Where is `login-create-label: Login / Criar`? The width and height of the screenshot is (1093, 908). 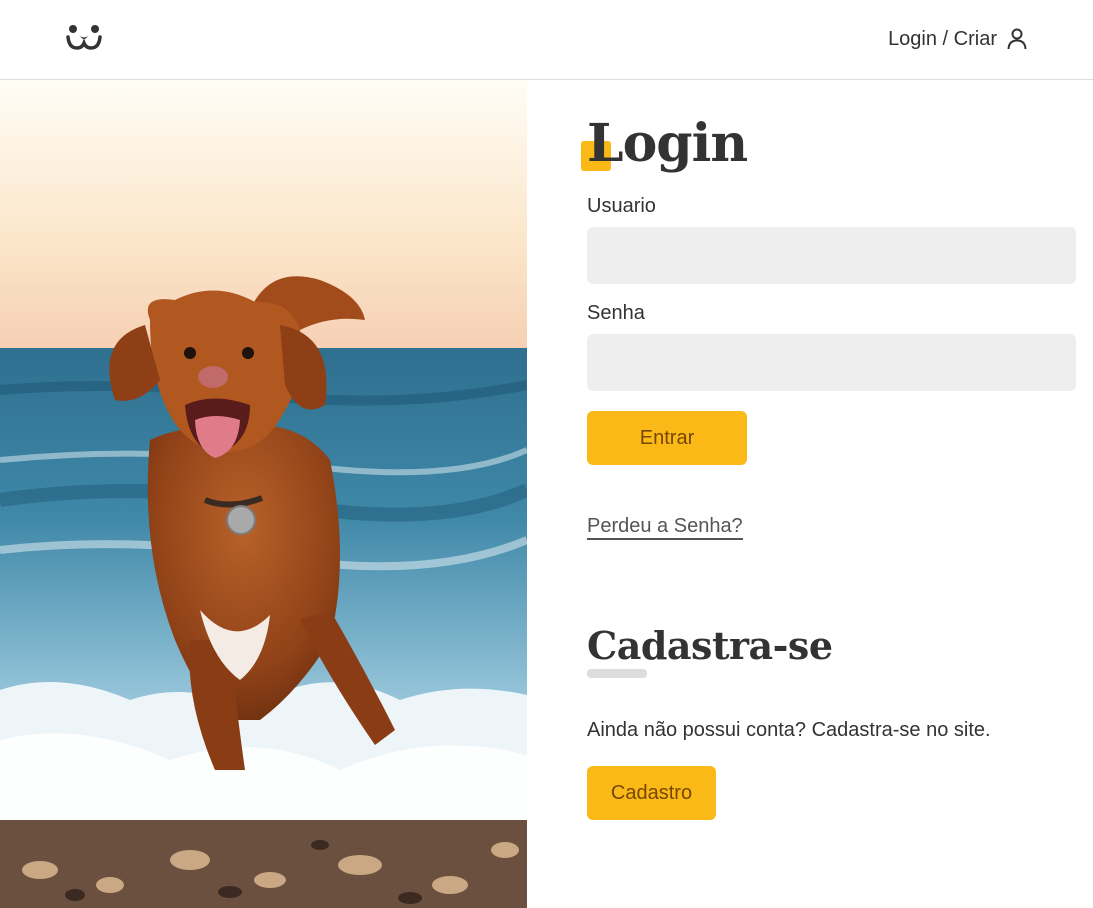 login-create-label: Login / Criar is located at coordinates (942, 38).